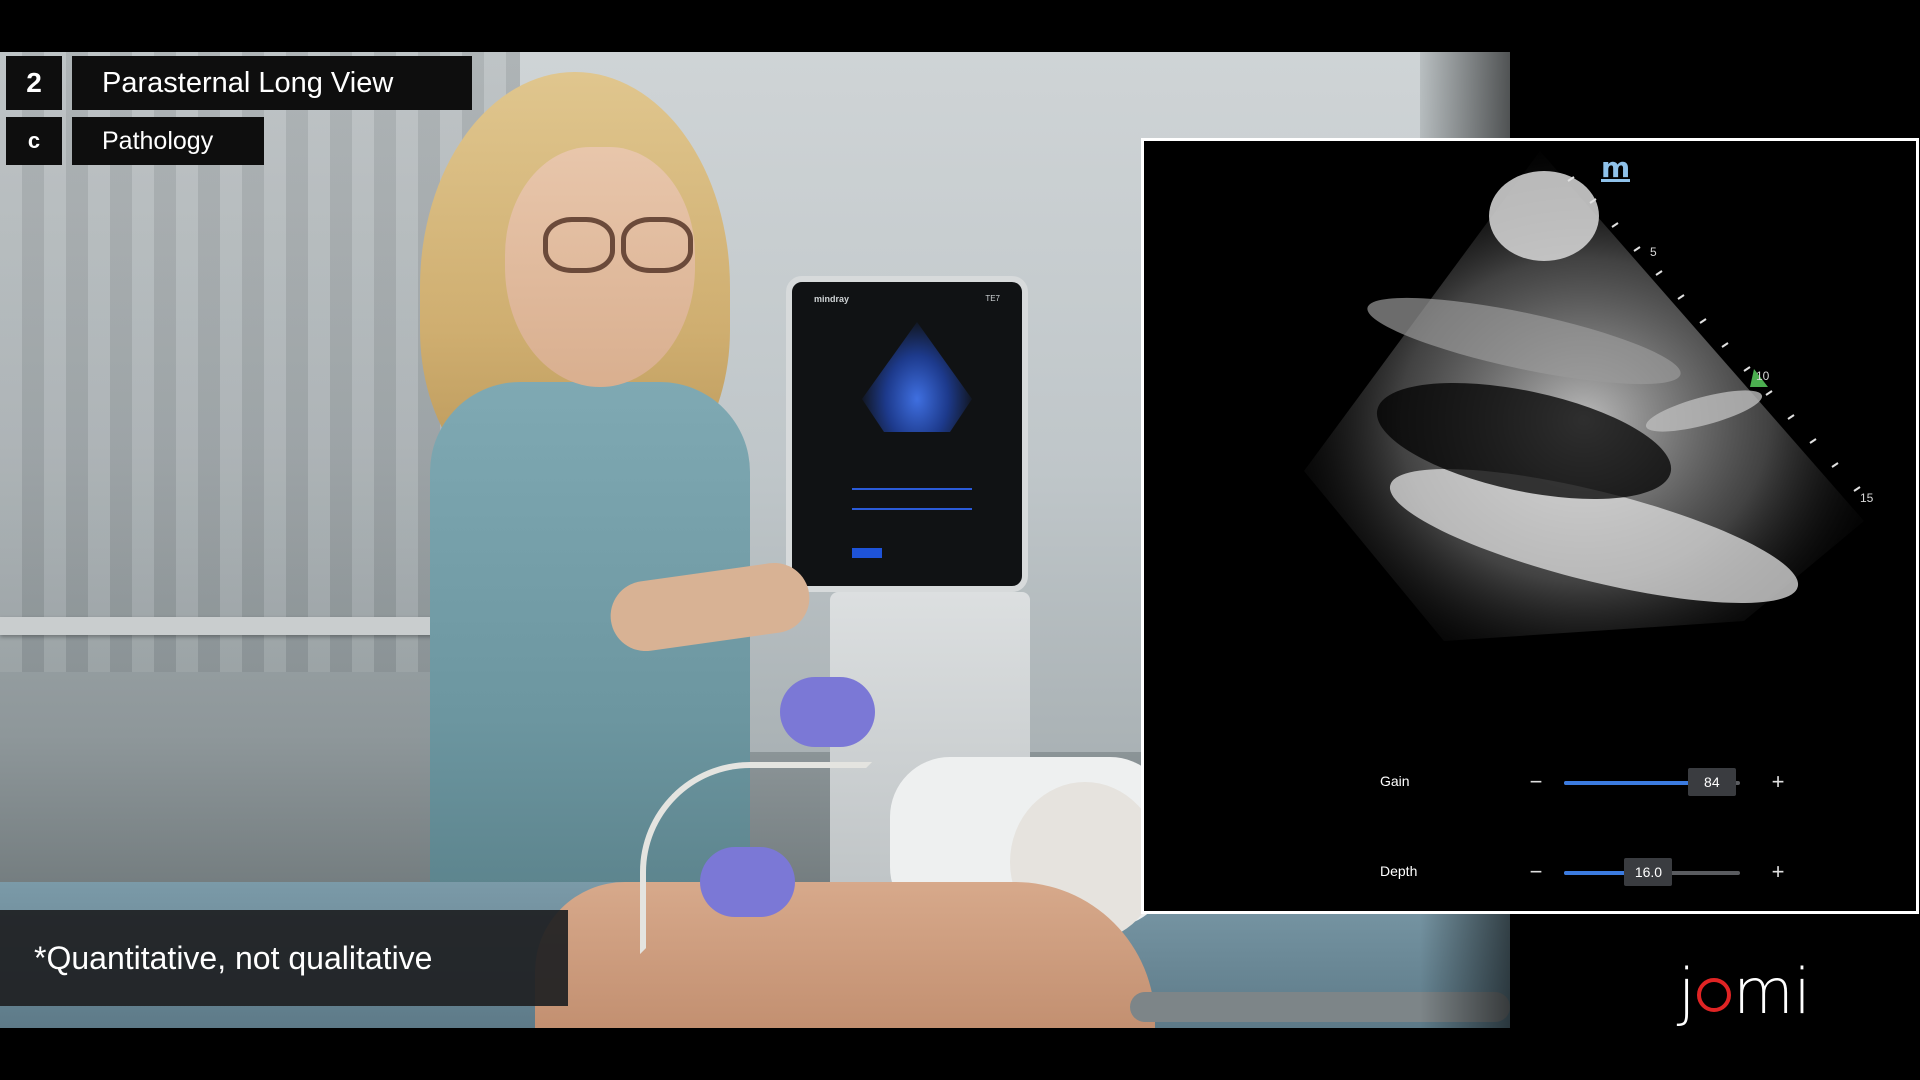 The width and height of the screenshot is (1920, 1080). I want to click on probe-hand, so click(747, 882).